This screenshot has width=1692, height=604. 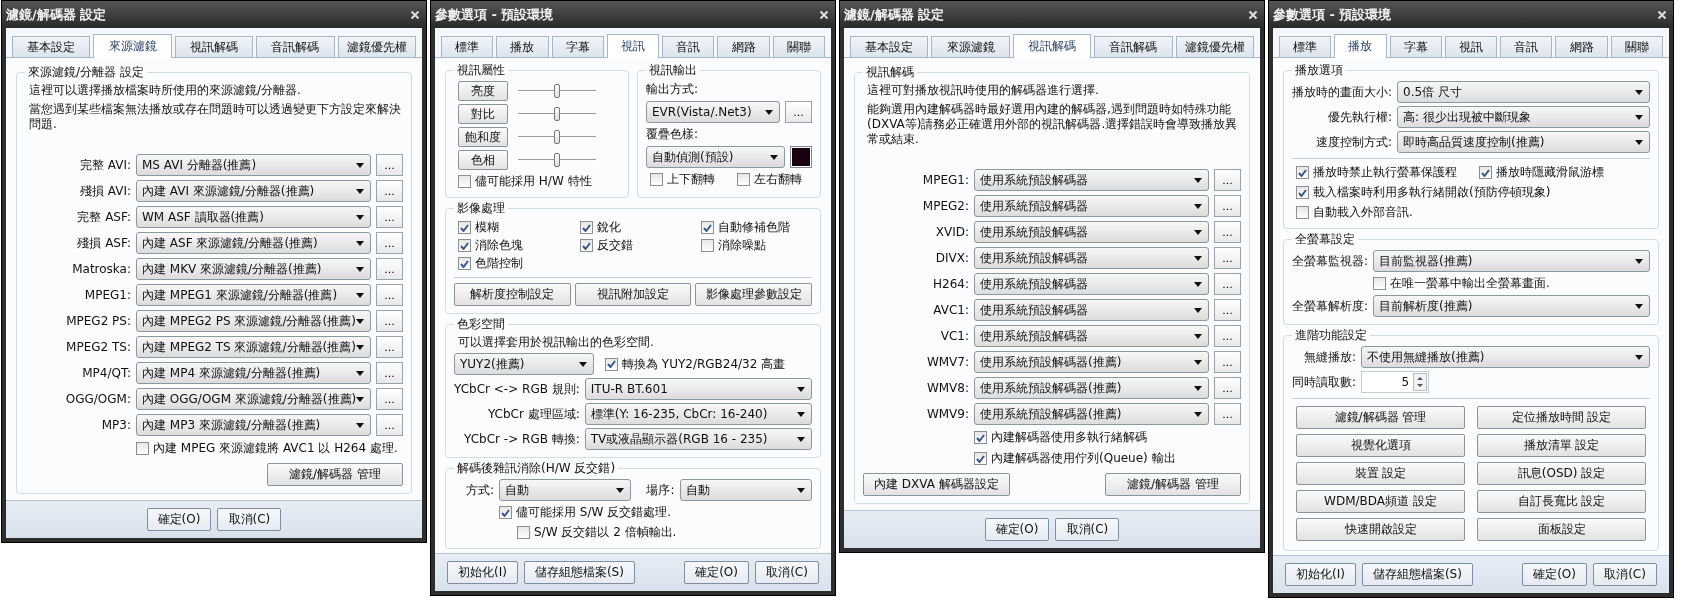 What do you see at coordinates (253, 399) in the screenshot?
I see `dropdown: 內建 OGG/OGM 來源濾鏡/分離器(推薦)` at bounding box center [253, 399].